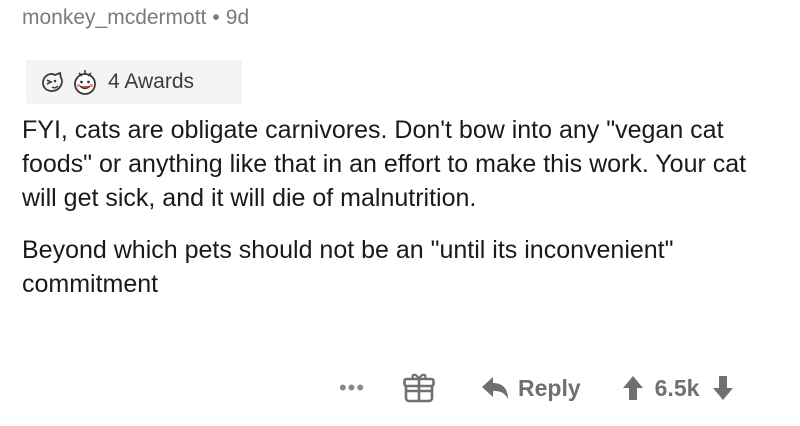 Image resolution: width=800 pixels, height=426 pixels. What do you see at coordinates (352, 388) in the screenshot?
I see `more-options-button: •••` at bounding box center [352, 388].